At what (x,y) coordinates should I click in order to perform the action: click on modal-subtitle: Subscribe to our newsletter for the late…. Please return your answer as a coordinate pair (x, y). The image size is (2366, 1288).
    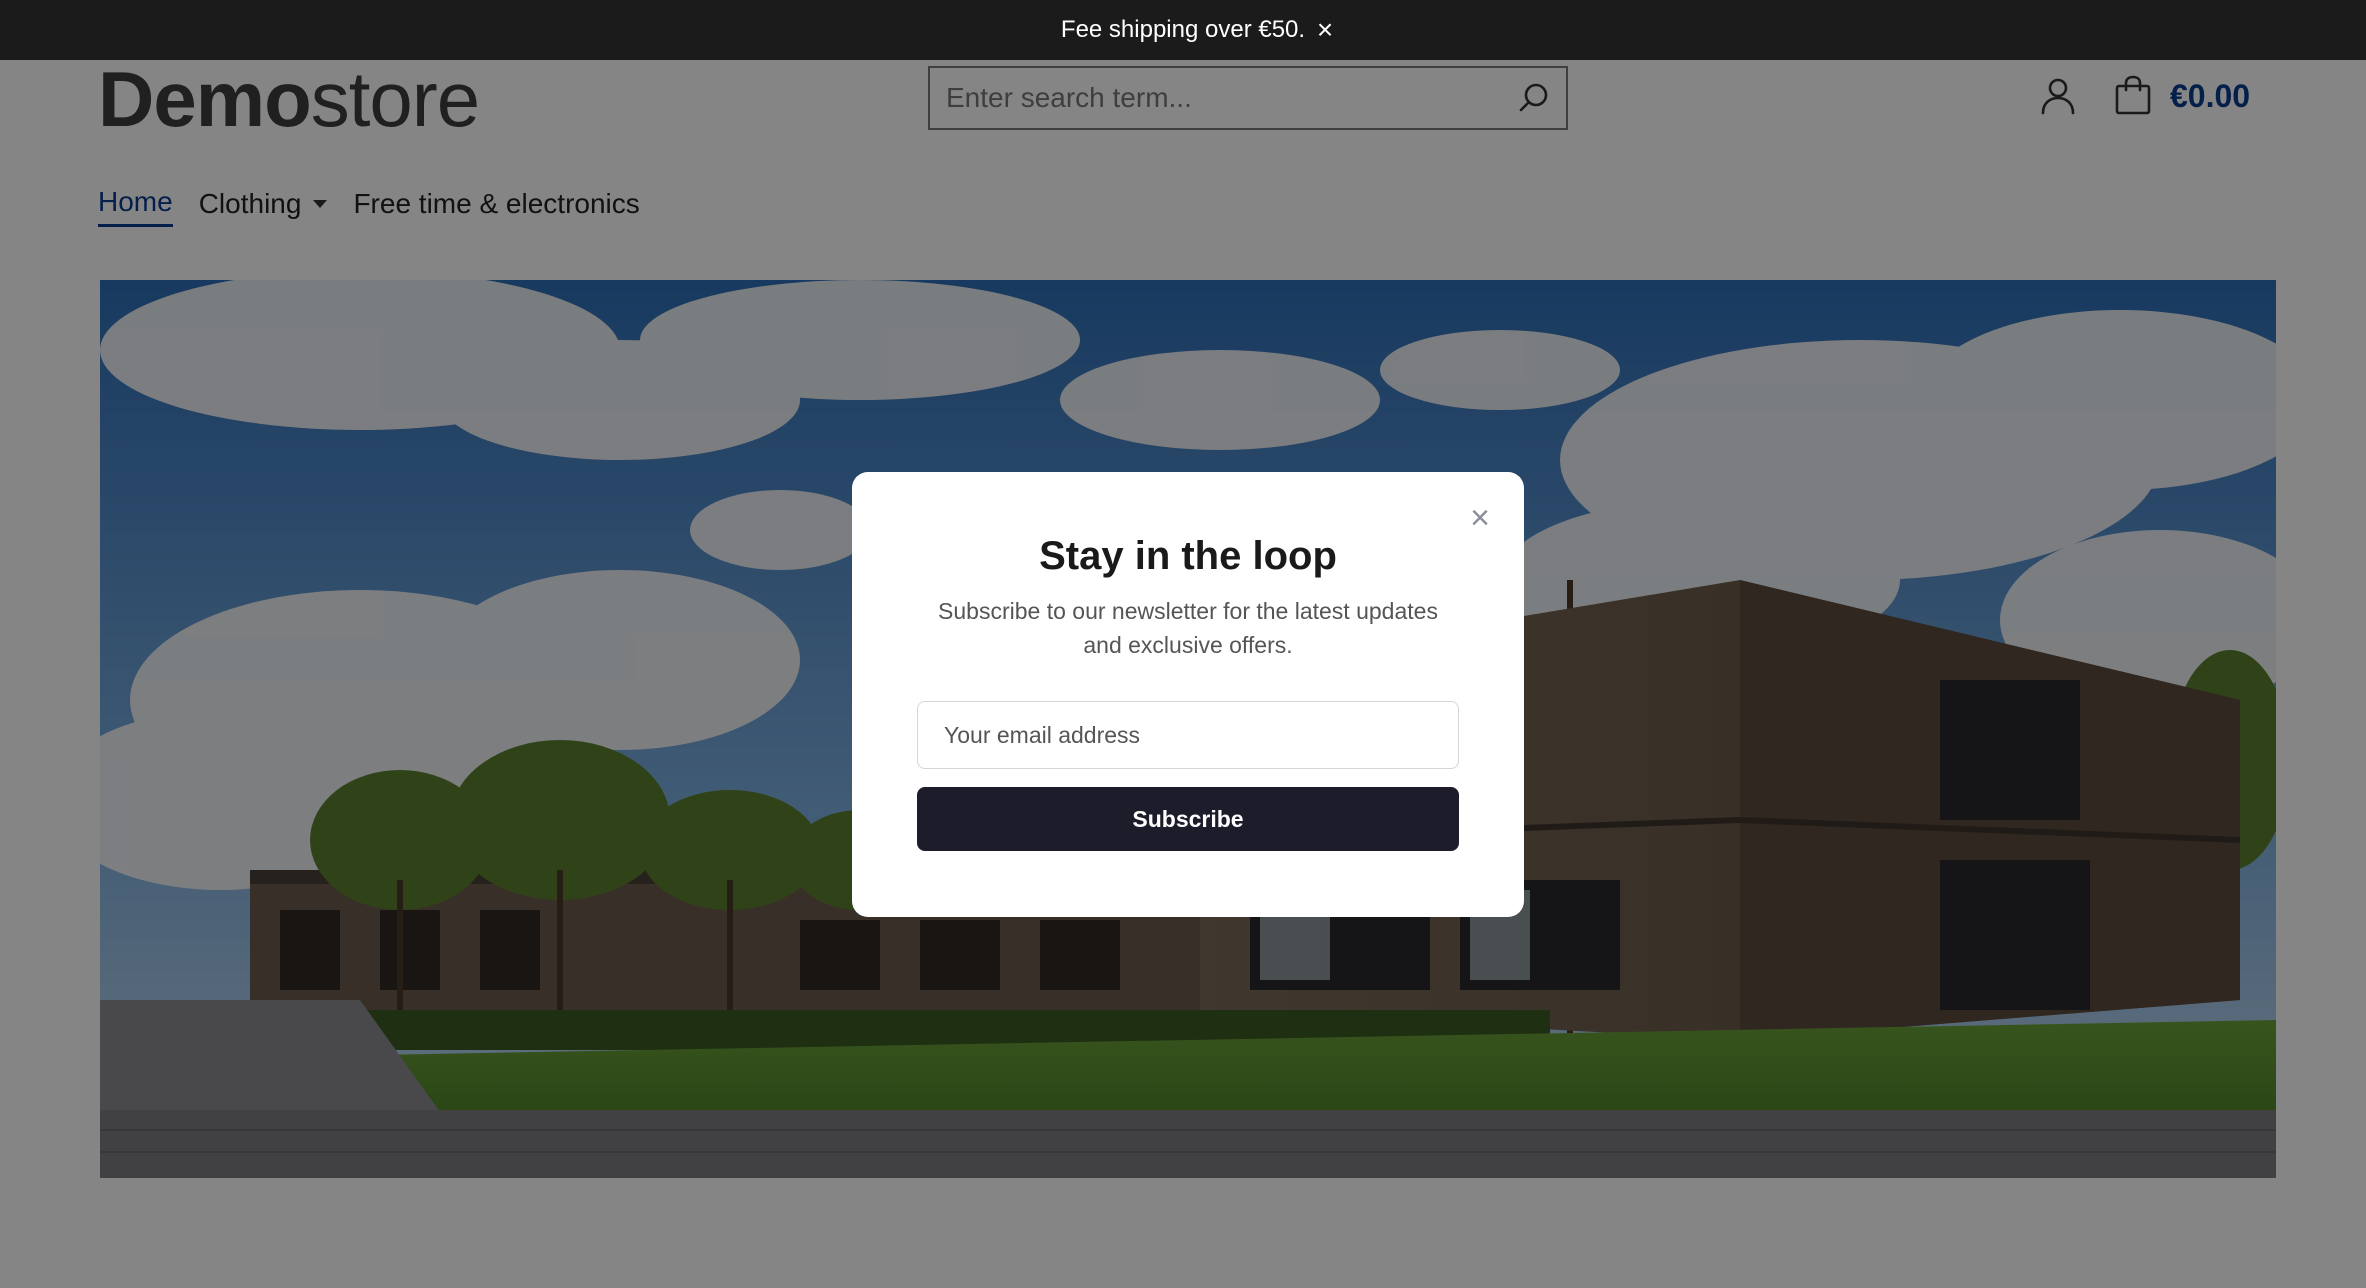
    Looking at the image, I should click on (1188, 628).